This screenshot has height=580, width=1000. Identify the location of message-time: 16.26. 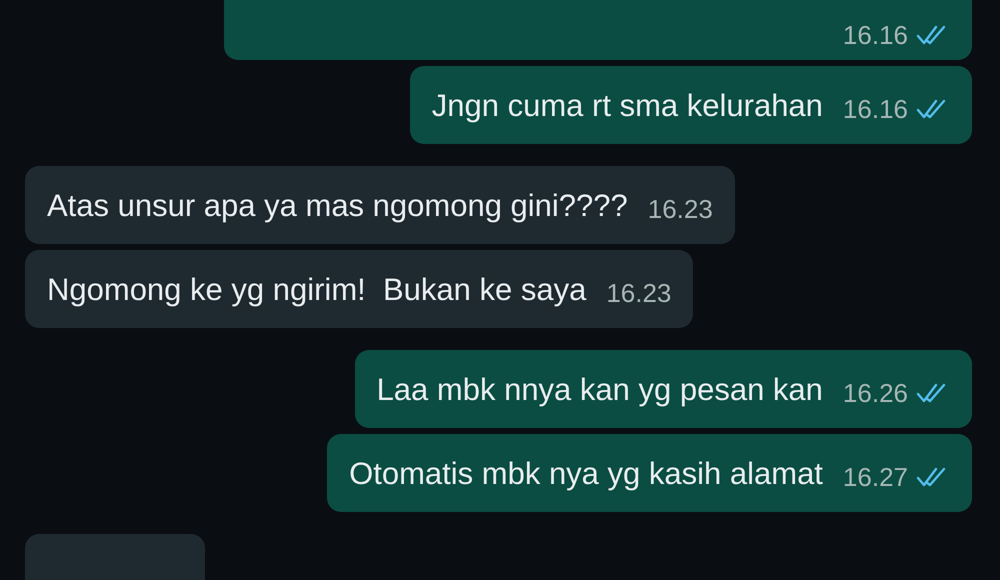
(875, 393).